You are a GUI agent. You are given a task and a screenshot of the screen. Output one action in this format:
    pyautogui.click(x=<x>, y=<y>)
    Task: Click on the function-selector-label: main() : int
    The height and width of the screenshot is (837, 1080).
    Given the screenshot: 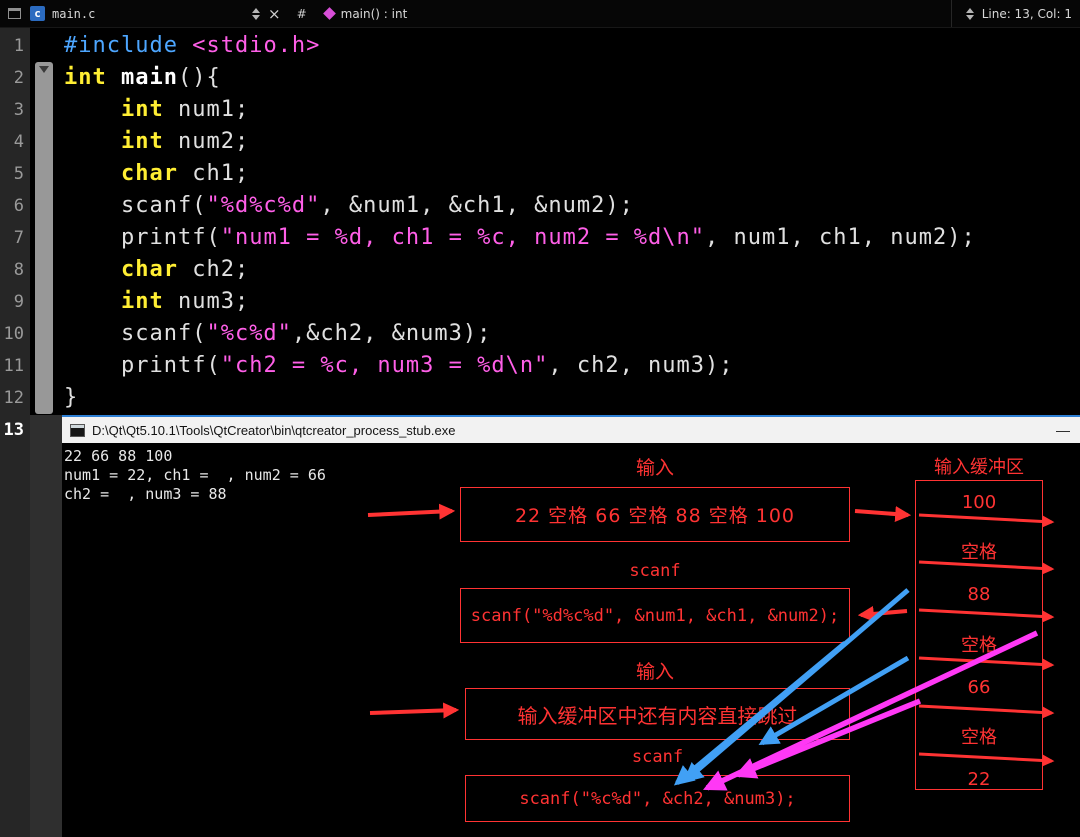 What is the action you would take?
    pyautogui.click(x=374, y=13)
    